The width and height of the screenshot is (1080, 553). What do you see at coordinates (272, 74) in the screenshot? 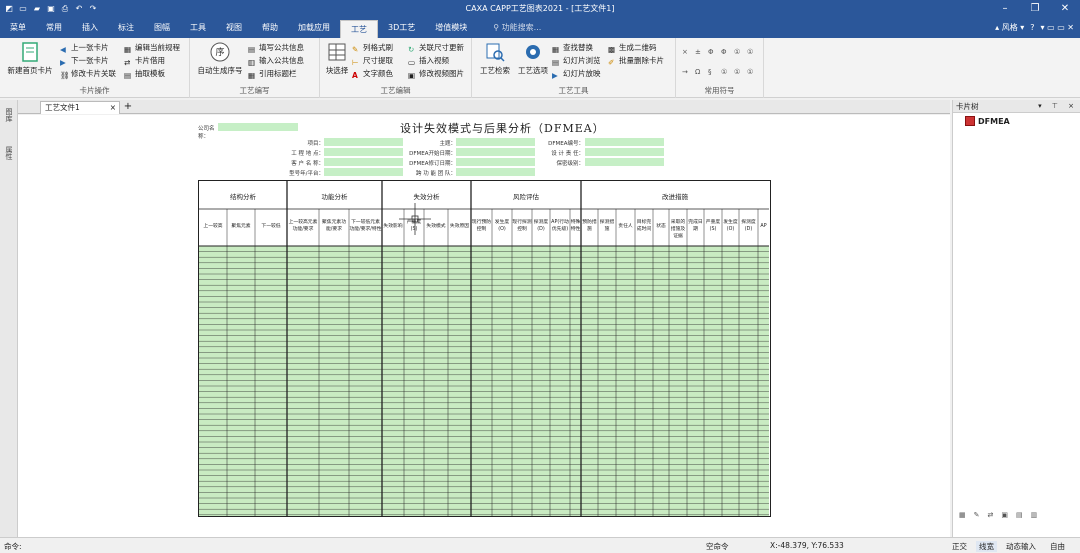
I see `ref-title-button: ▦ 引用标题栏` at bounding box center [272, 74].